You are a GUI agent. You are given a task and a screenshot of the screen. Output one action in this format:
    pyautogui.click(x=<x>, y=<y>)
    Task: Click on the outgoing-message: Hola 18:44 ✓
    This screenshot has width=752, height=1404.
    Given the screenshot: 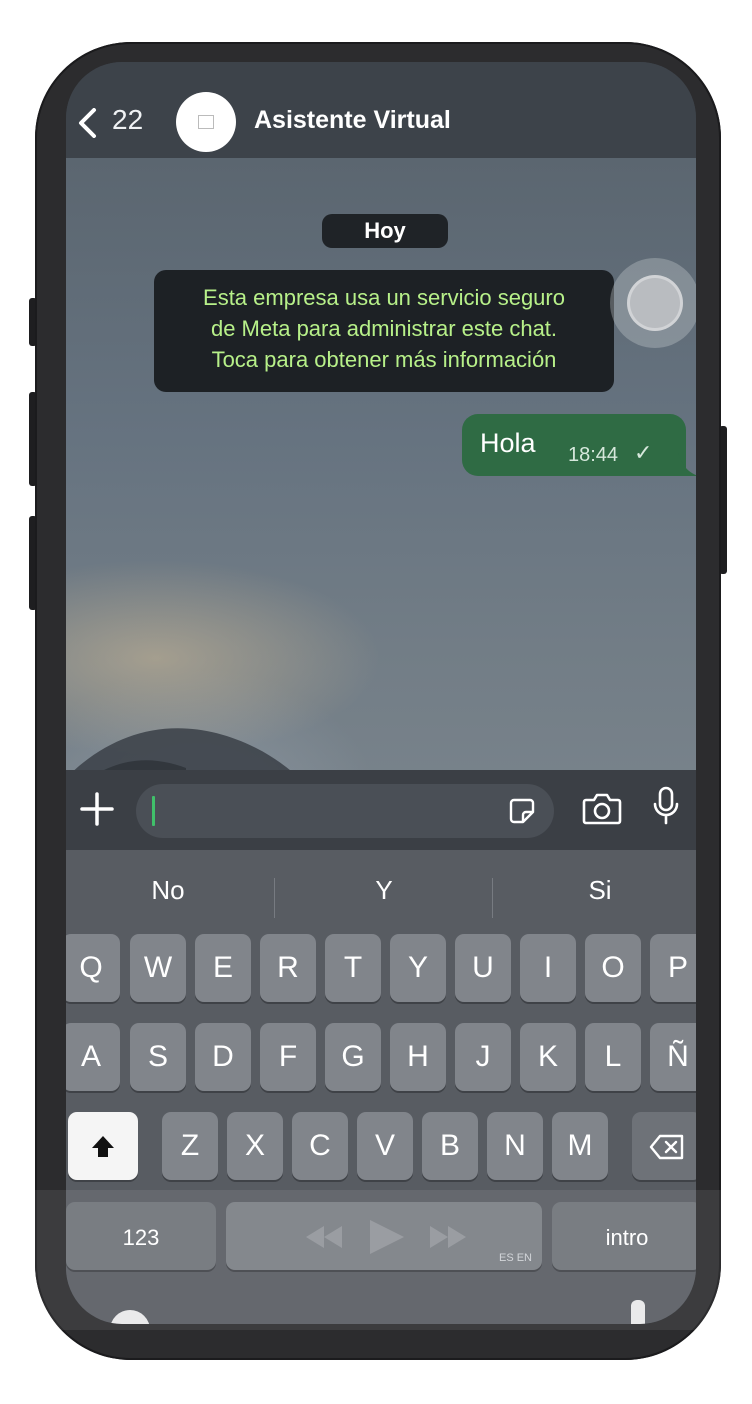 What is the action you would take?
    pyautogui.click(x=574, y=445)
    